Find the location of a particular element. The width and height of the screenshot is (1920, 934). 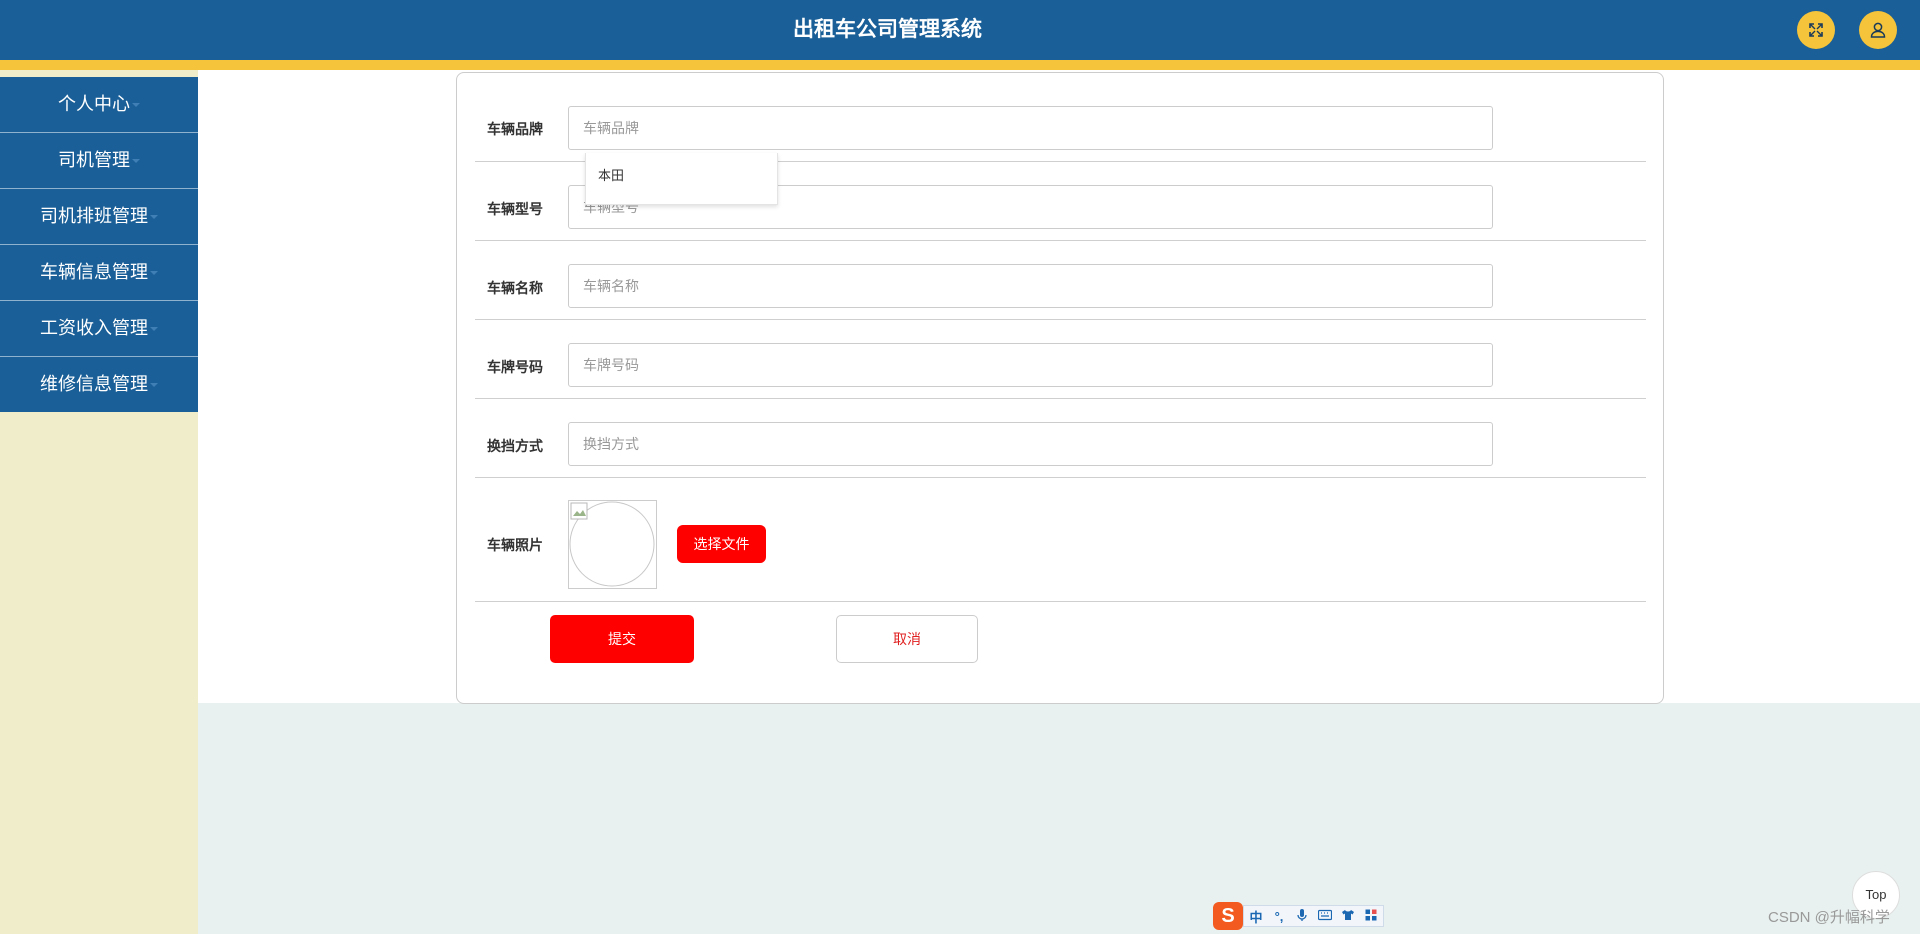

field-label: 车牌号码 is located at coordinates (515, 367).